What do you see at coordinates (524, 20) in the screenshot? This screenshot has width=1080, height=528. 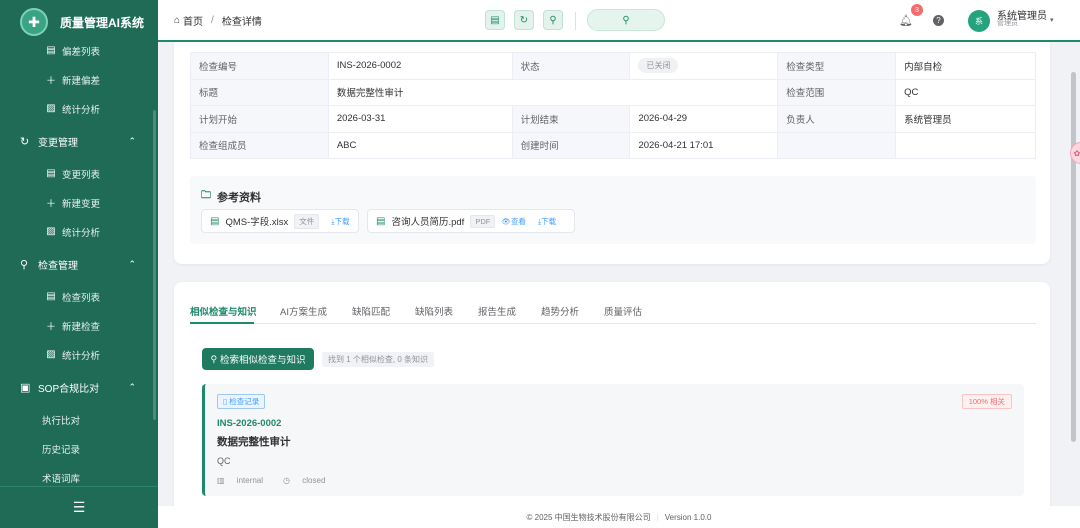 I see `refresh-button: ↻` at bounding box center [524, 20].